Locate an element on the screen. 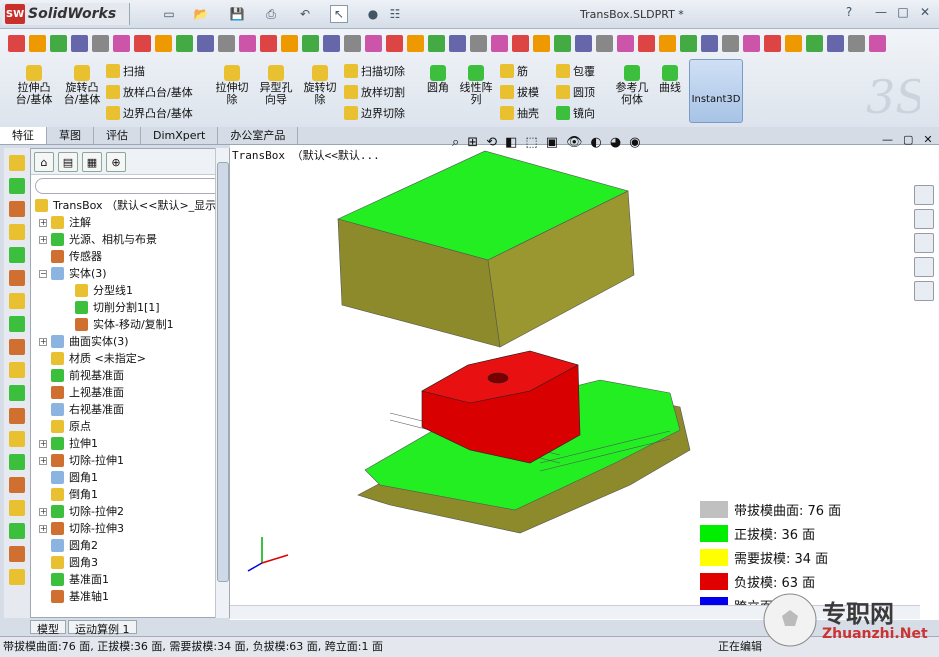 The image size is (939, 657). tree-node: 圆角2 is located at coordinates (130, 545).